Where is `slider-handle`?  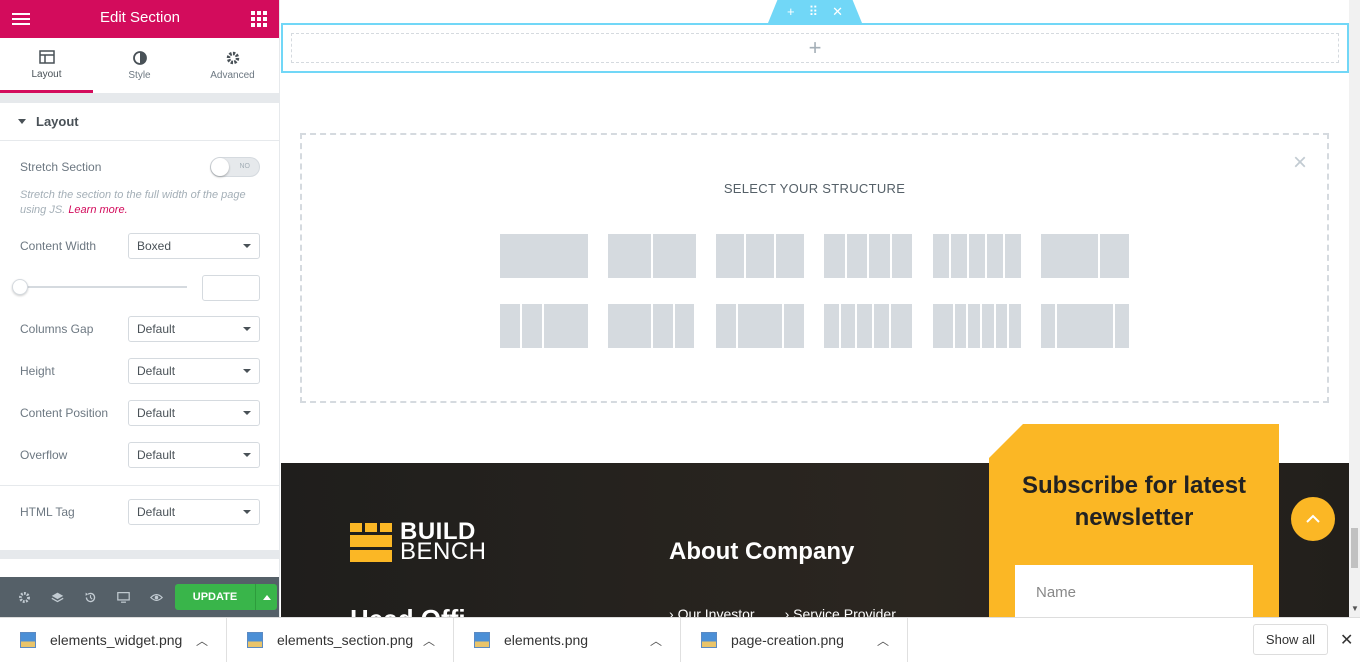
slider-handle is located at coordinates (20, 287).